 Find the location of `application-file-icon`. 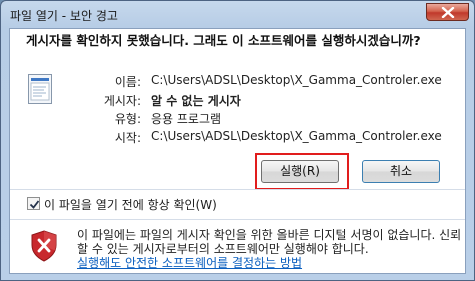

application-file-icon is located at coordinates (40, 89).